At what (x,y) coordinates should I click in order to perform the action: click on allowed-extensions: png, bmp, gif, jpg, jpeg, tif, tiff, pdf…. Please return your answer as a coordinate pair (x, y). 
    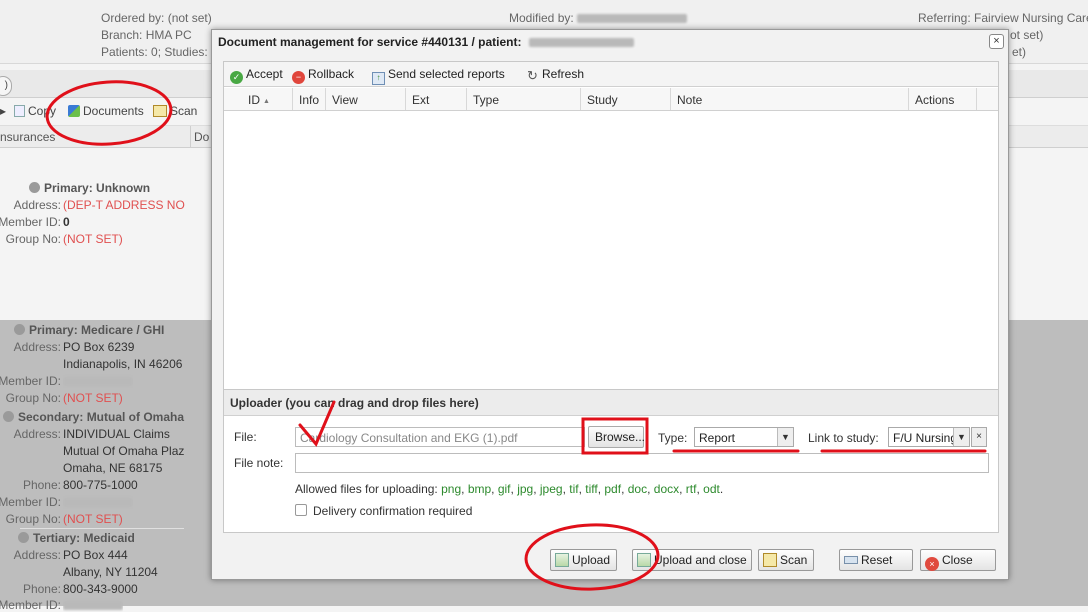
    Looking at the image, I should click on (582, 489).